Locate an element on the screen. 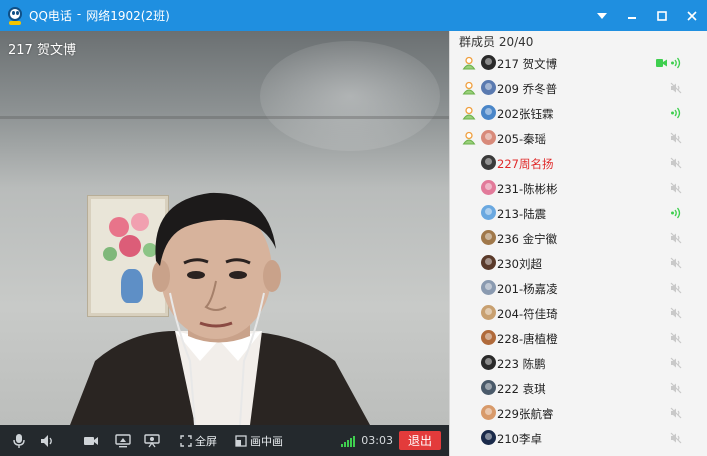 This screenshot has width=707, height=456. speaker-icon is located at coordinates (46, 440).